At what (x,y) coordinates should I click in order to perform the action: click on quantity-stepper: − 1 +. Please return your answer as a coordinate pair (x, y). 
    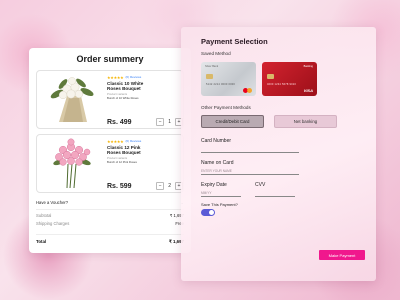
    Looking at the image, I should click on (169, 122).